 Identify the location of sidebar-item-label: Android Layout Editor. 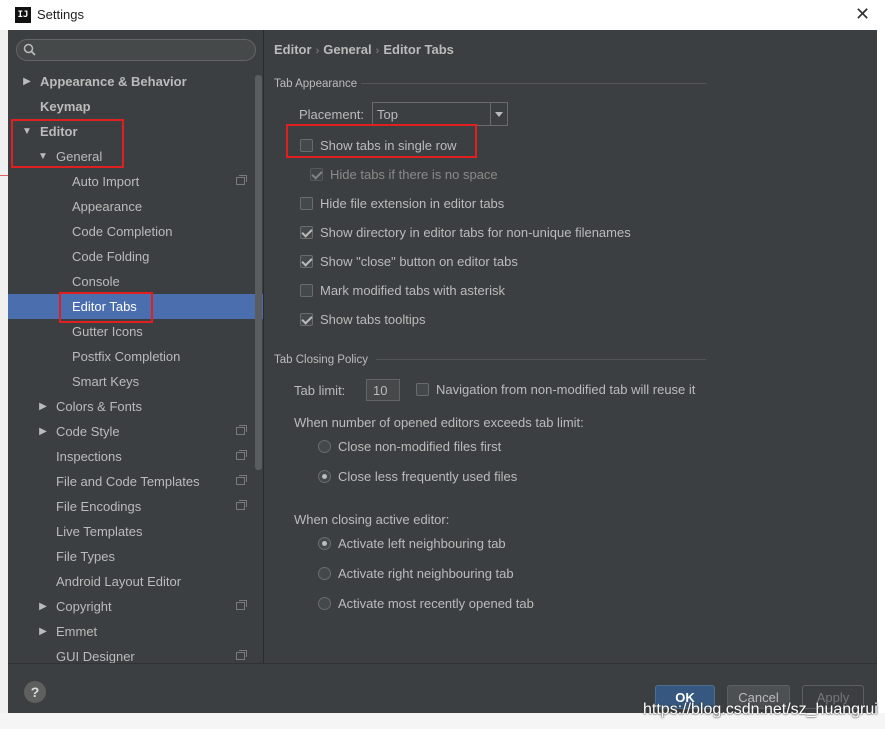
(119, 581).